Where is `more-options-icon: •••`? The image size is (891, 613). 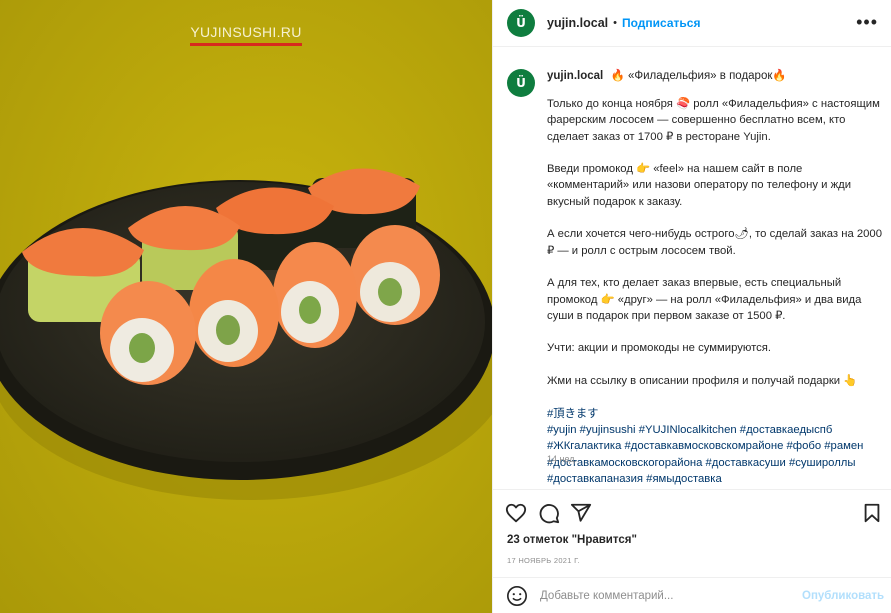
more-options-icon: ••• is located at coordinates (867, 22).